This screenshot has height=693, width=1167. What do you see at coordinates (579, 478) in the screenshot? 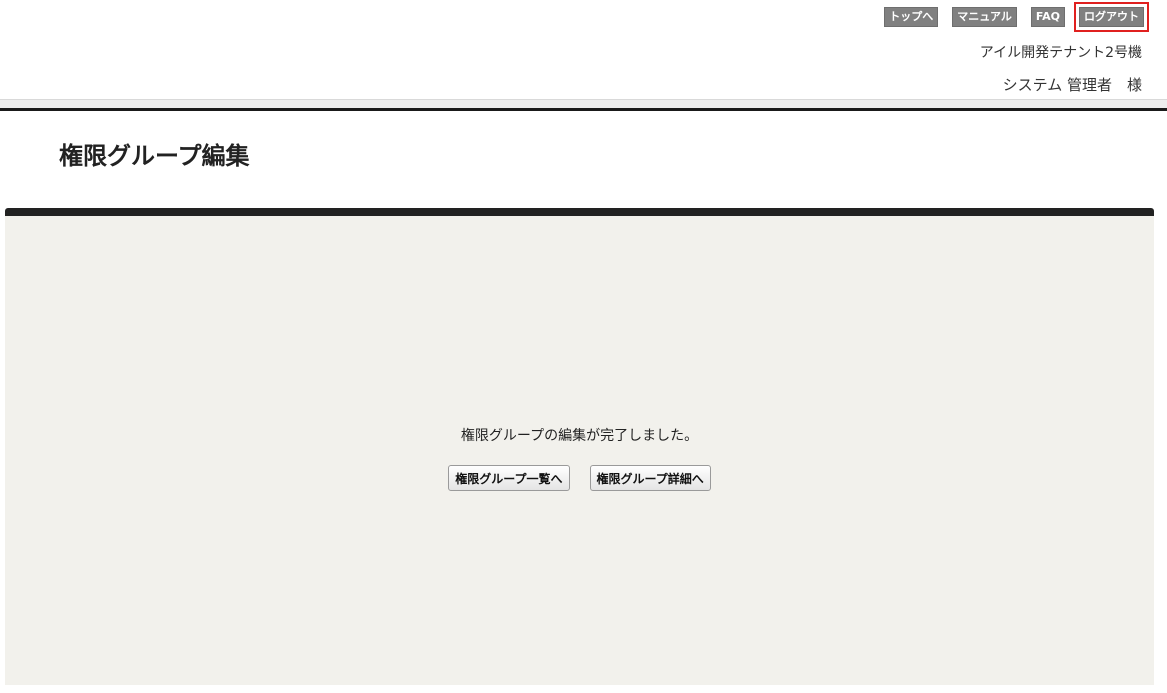
I see `action-buttons: 権限グループ一覧へ 権限グループ詳細へ` at bounding box center [579, 478].